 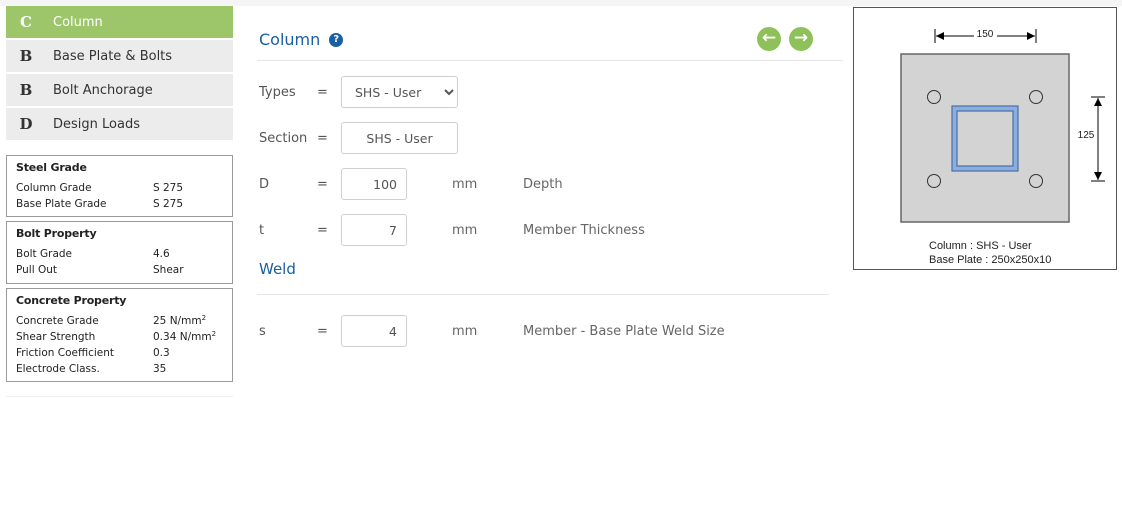 What do you see at coordinates (374, 230) in the screenshot?
I see `thickness-input` at bounding box center [374, 230].